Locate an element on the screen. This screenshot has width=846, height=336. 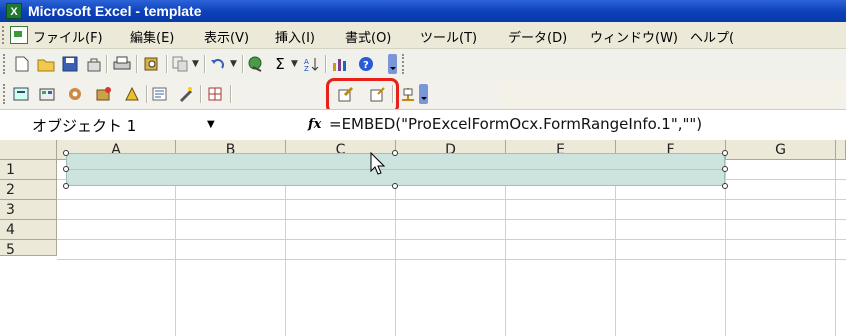
chevron-down-icon: ▼ is located at coordinates (211, 124).